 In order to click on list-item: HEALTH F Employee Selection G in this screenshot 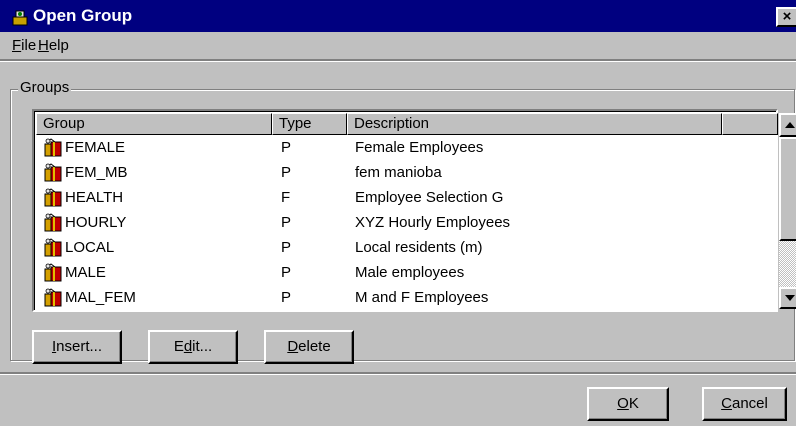, I will do `click(389, 198)`.